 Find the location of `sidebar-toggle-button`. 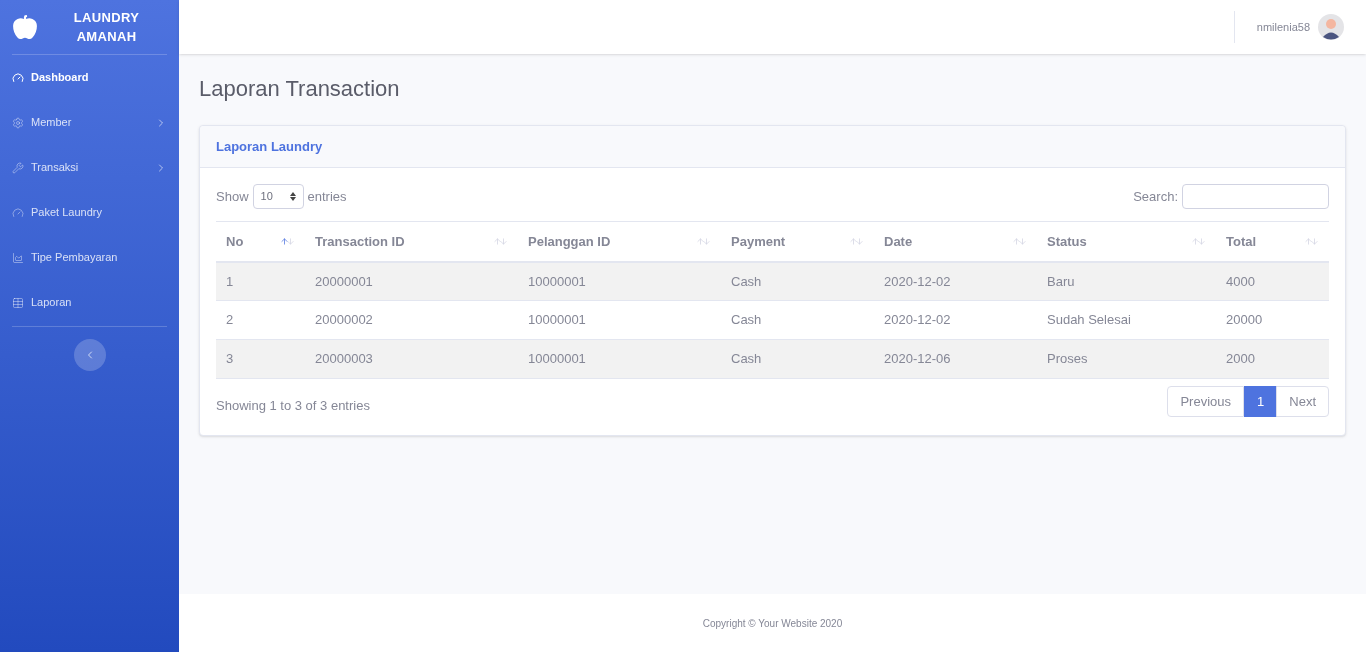

sidebar-toggle-button is located at coordinates (89, 355).